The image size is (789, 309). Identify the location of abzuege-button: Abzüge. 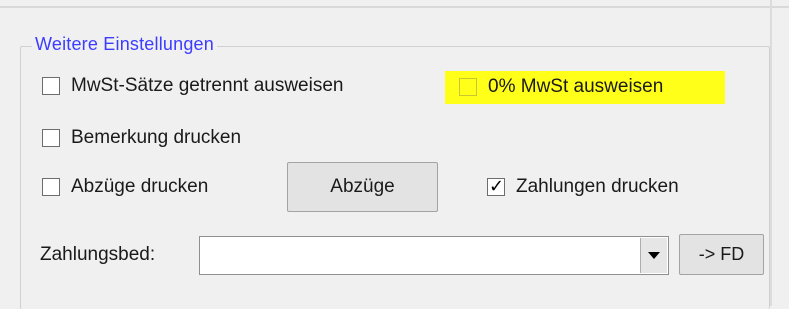
(362, 187).